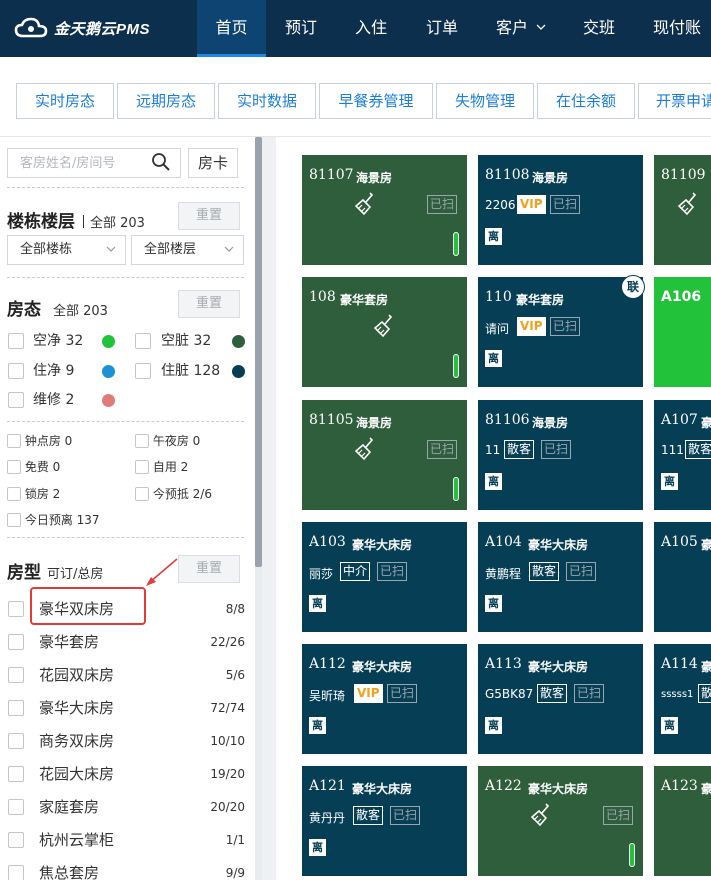  Describe the element at coordinates (672, 28) in the screenshot. I see `nav-cash-account: 现付账` at that location.